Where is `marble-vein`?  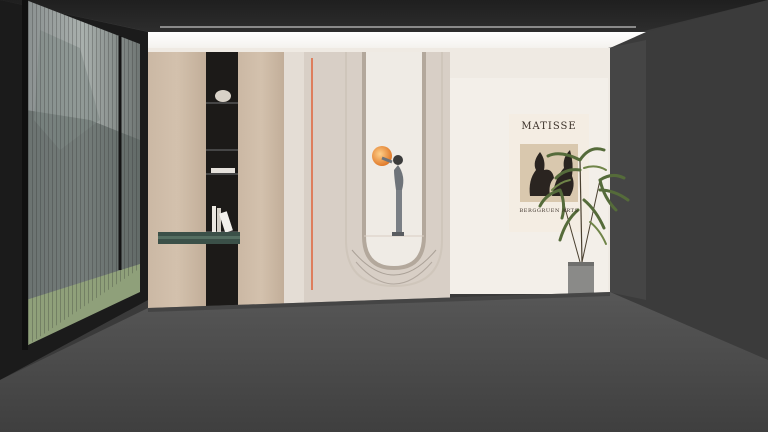
marble-vein is located at coordinates (199, 237).